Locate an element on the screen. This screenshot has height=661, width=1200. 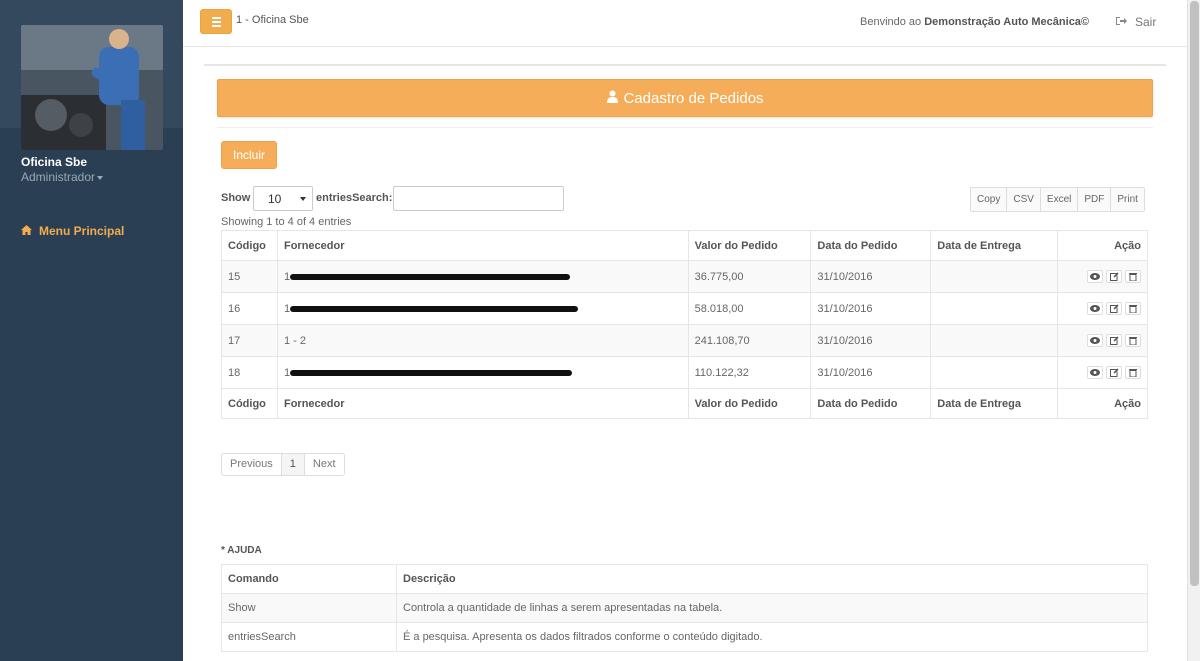
sidebar-item-label: Menu Principal is located at coordinates (82, 231).